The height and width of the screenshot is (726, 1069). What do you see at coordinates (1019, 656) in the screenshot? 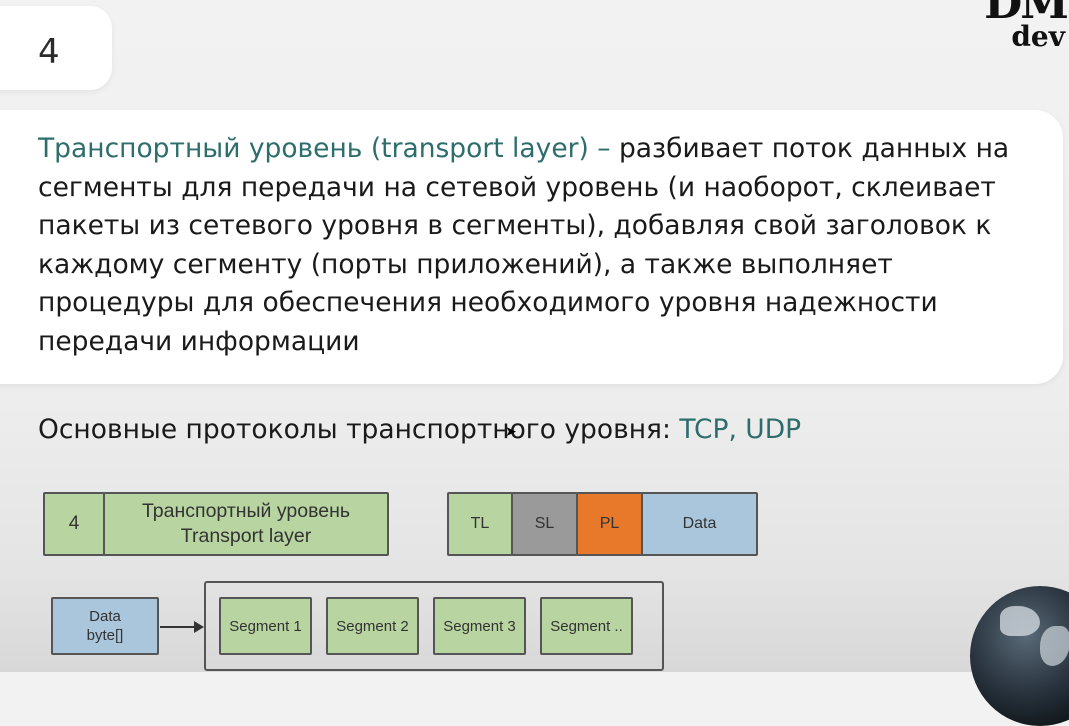
I see `globe-icon` at bounding box center [1019, 656].